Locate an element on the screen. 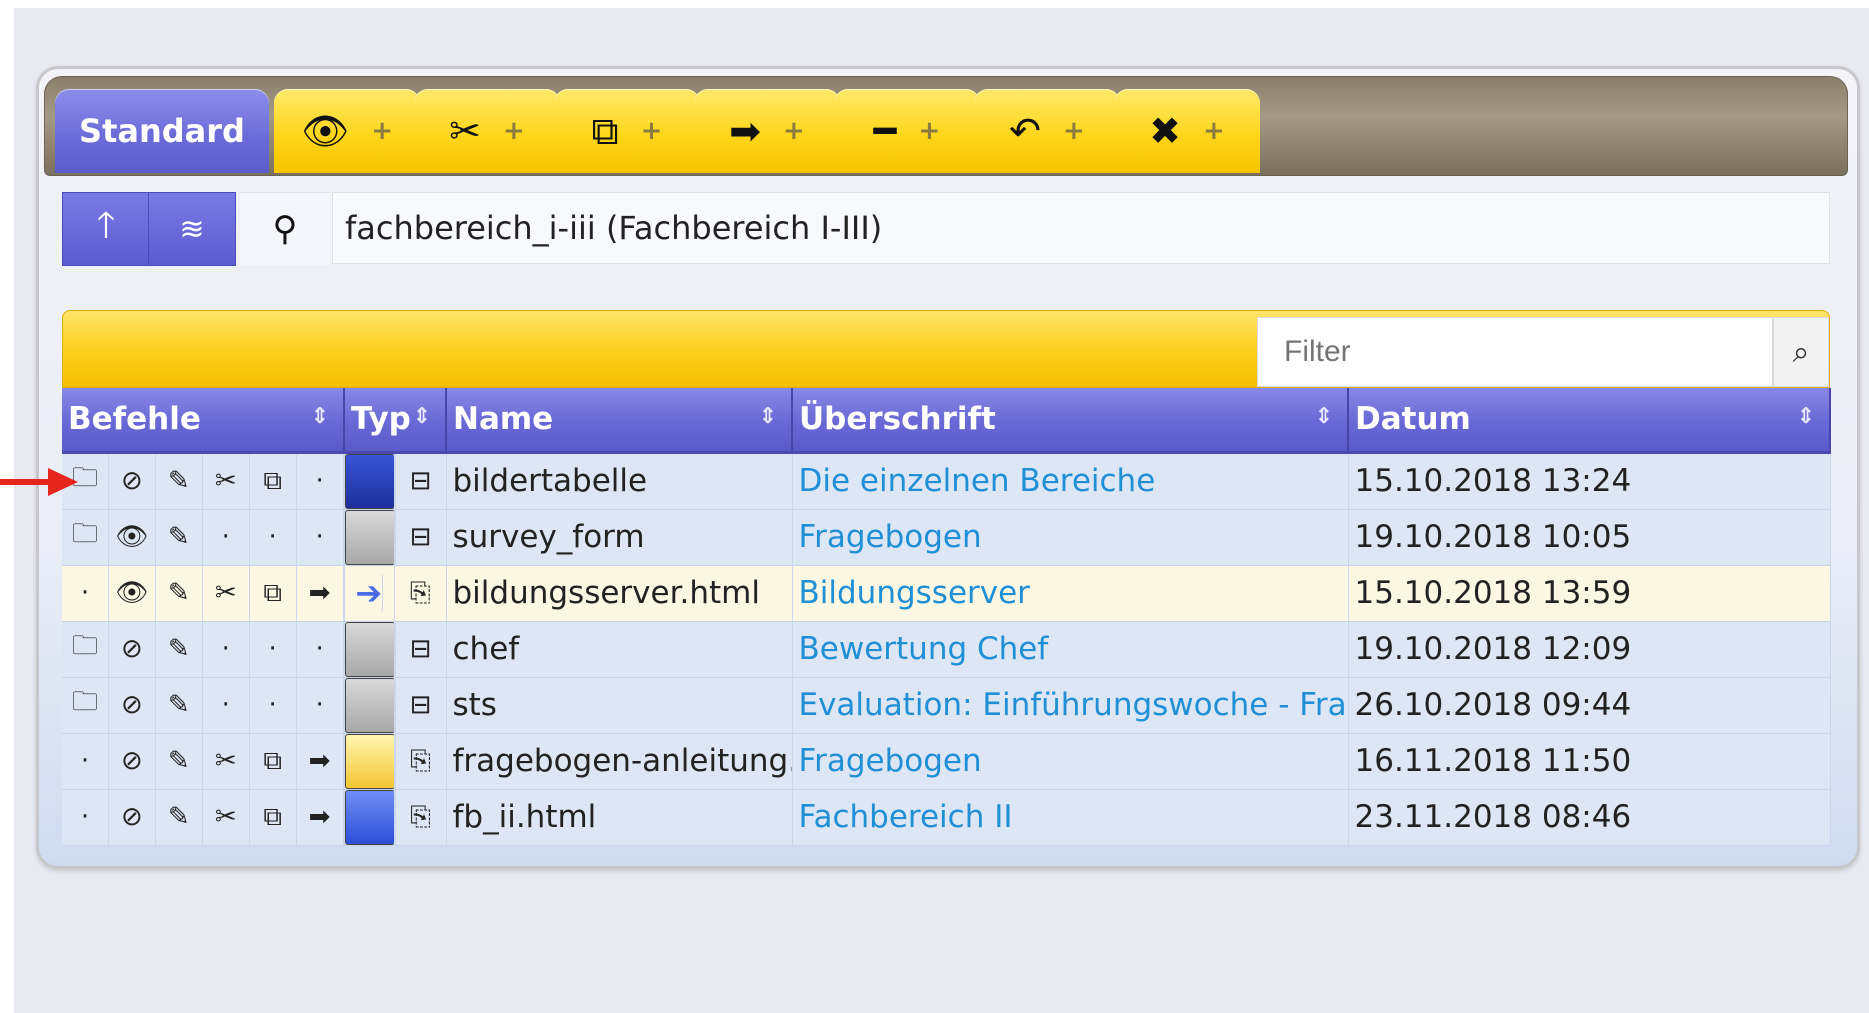  row-name: bildungsserver.html is located at coordinates (619, 593).